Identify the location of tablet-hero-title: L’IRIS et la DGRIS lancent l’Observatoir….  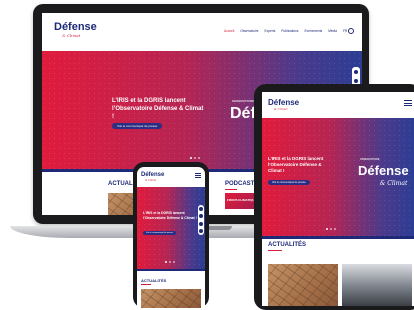
(296, 164).